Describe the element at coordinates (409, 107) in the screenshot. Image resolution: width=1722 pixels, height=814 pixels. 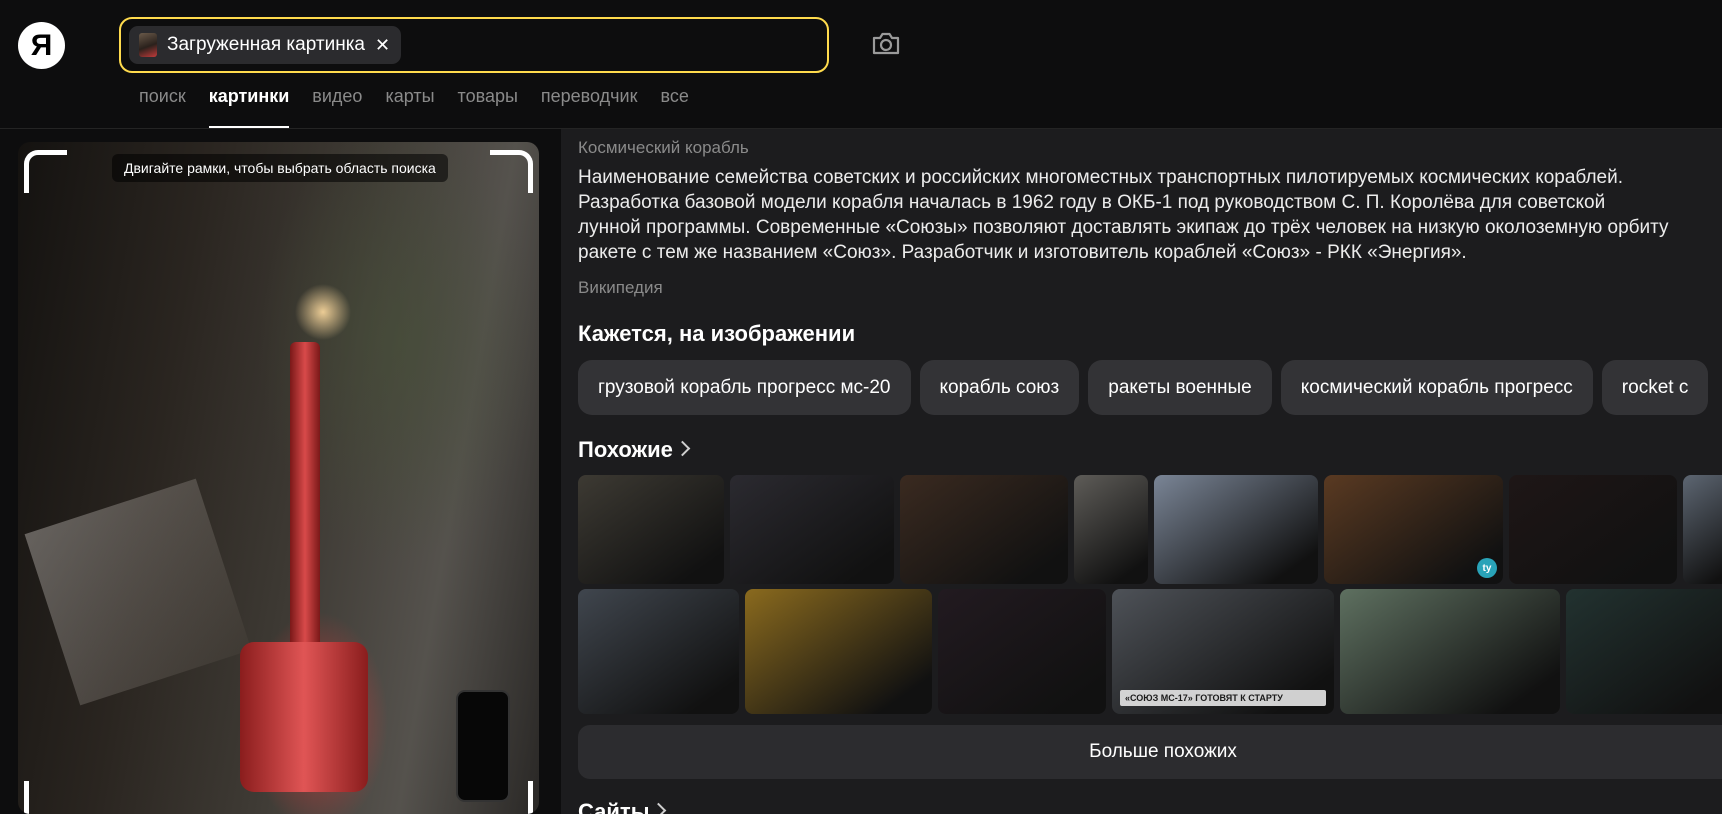
I see `tab-maps: карты` at that location.